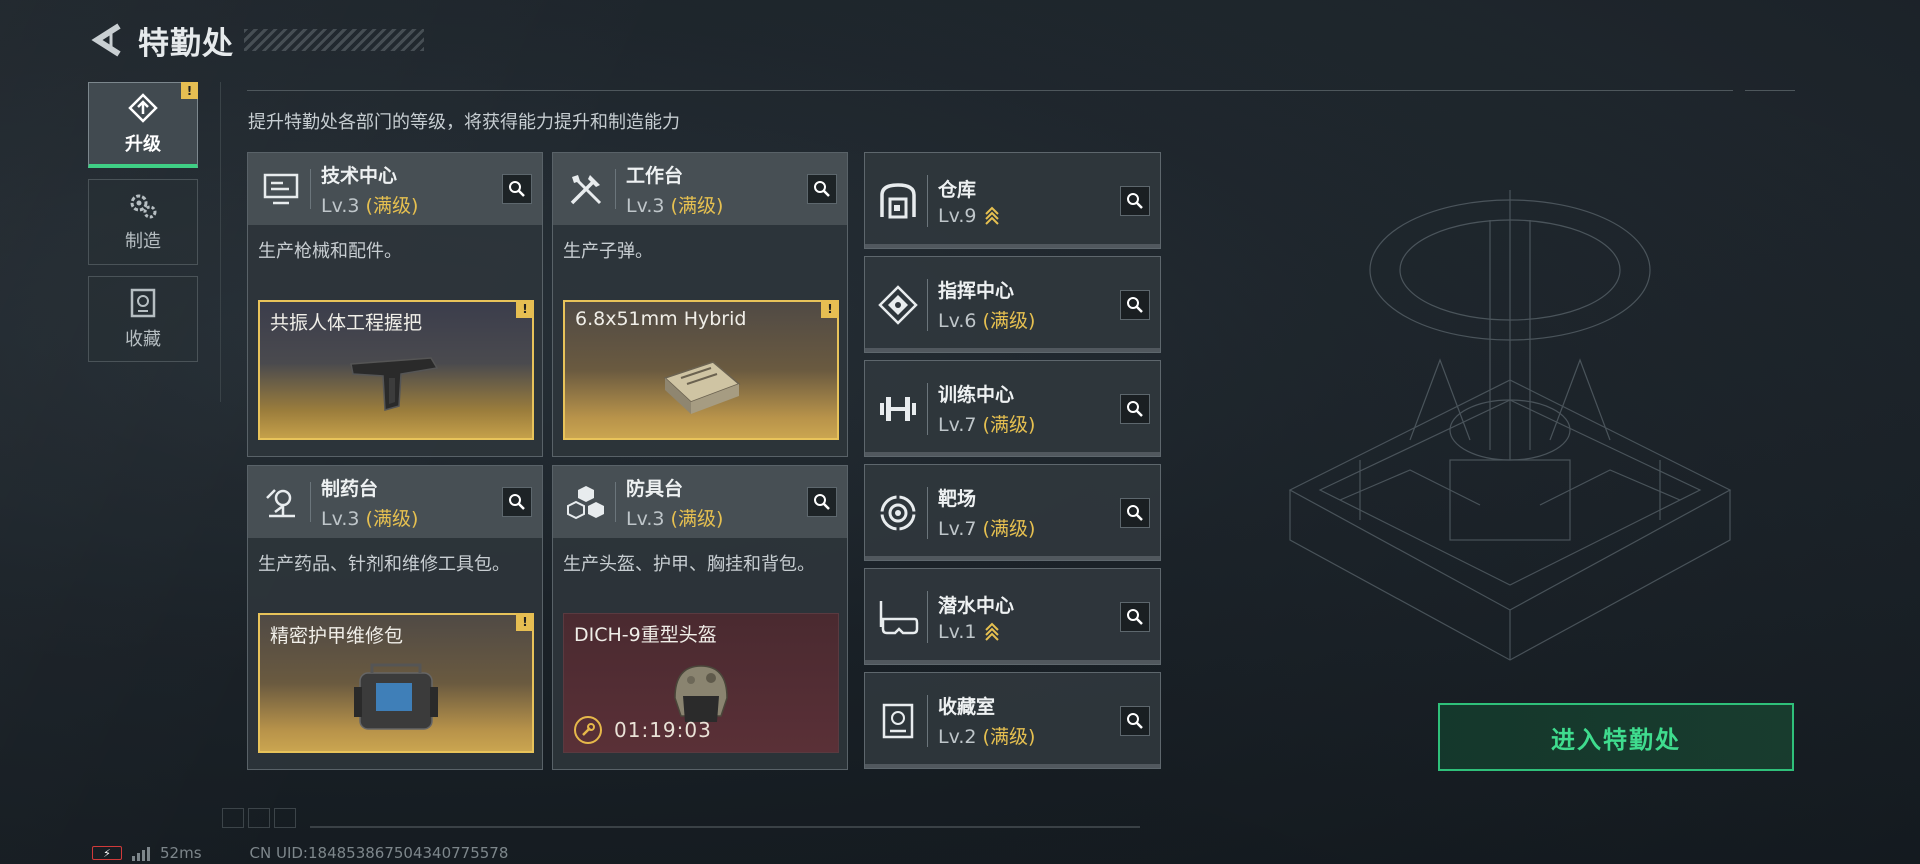 This screenshot has height=864, width=1920. What do you see at coordinates (143, 144) in the screenshot?
I see `nav-label: 升级` at bounding box center [143, 144].